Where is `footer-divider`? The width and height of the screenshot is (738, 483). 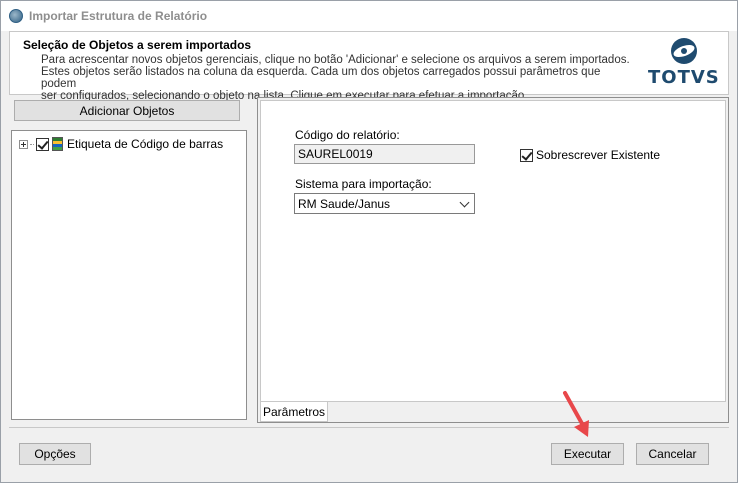 footer-divider is located at coordinates (369, 427).